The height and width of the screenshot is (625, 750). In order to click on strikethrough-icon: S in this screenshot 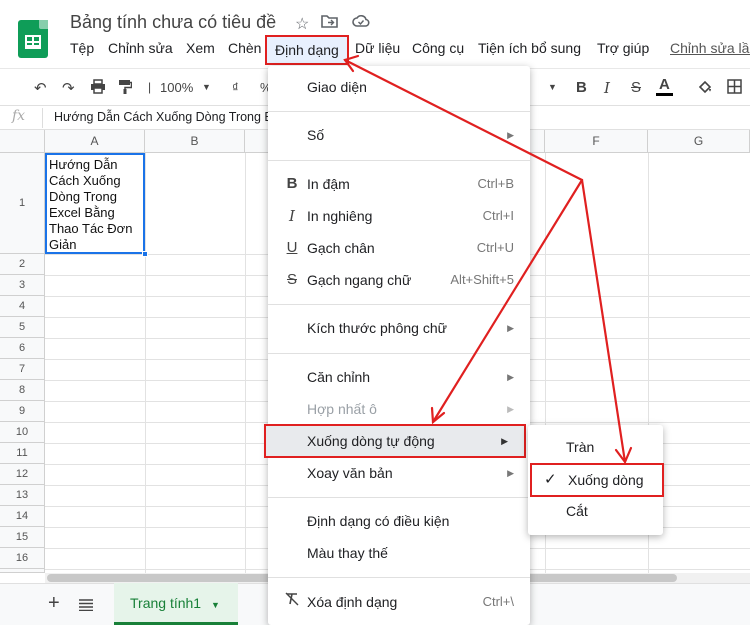, I will do `click(636, 87)`.